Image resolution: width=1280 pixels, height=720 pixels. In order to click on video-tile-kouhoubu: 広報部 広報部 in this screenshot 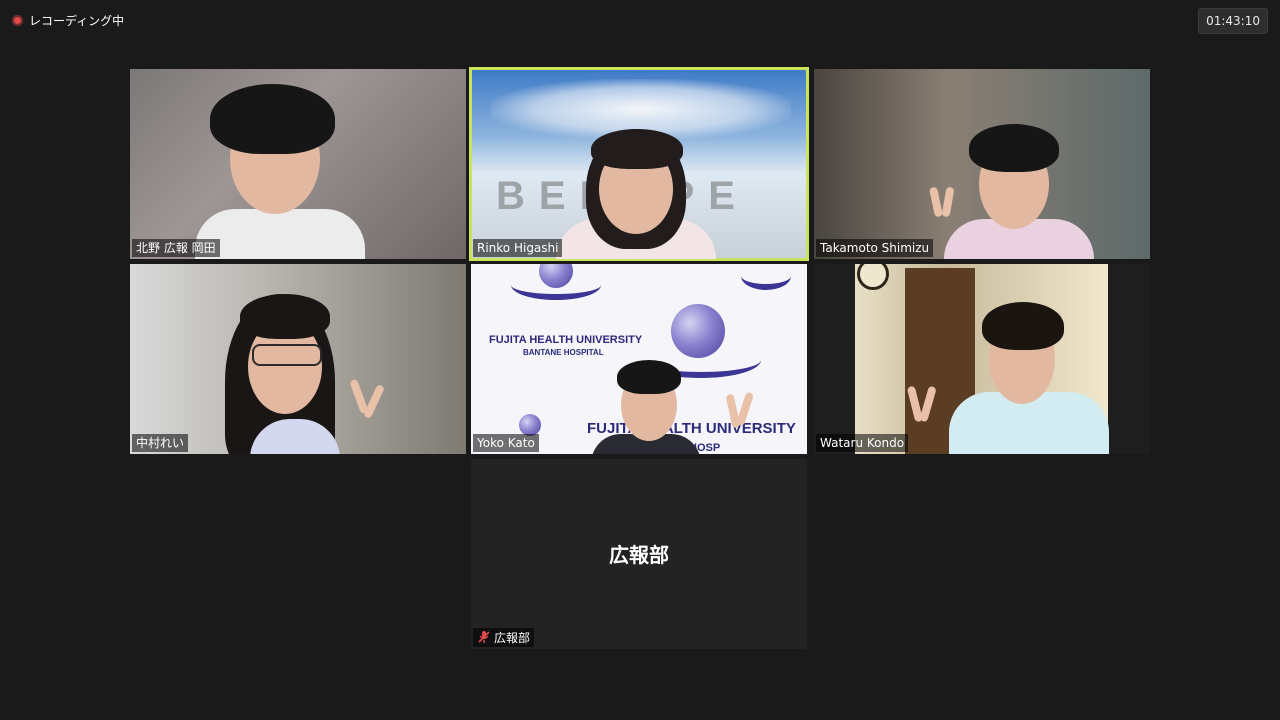, I will do `click(639, 554)`.